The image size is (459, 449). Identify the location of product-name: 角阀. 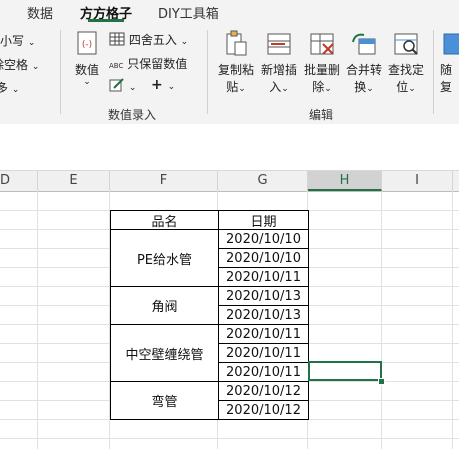
(164, 307).